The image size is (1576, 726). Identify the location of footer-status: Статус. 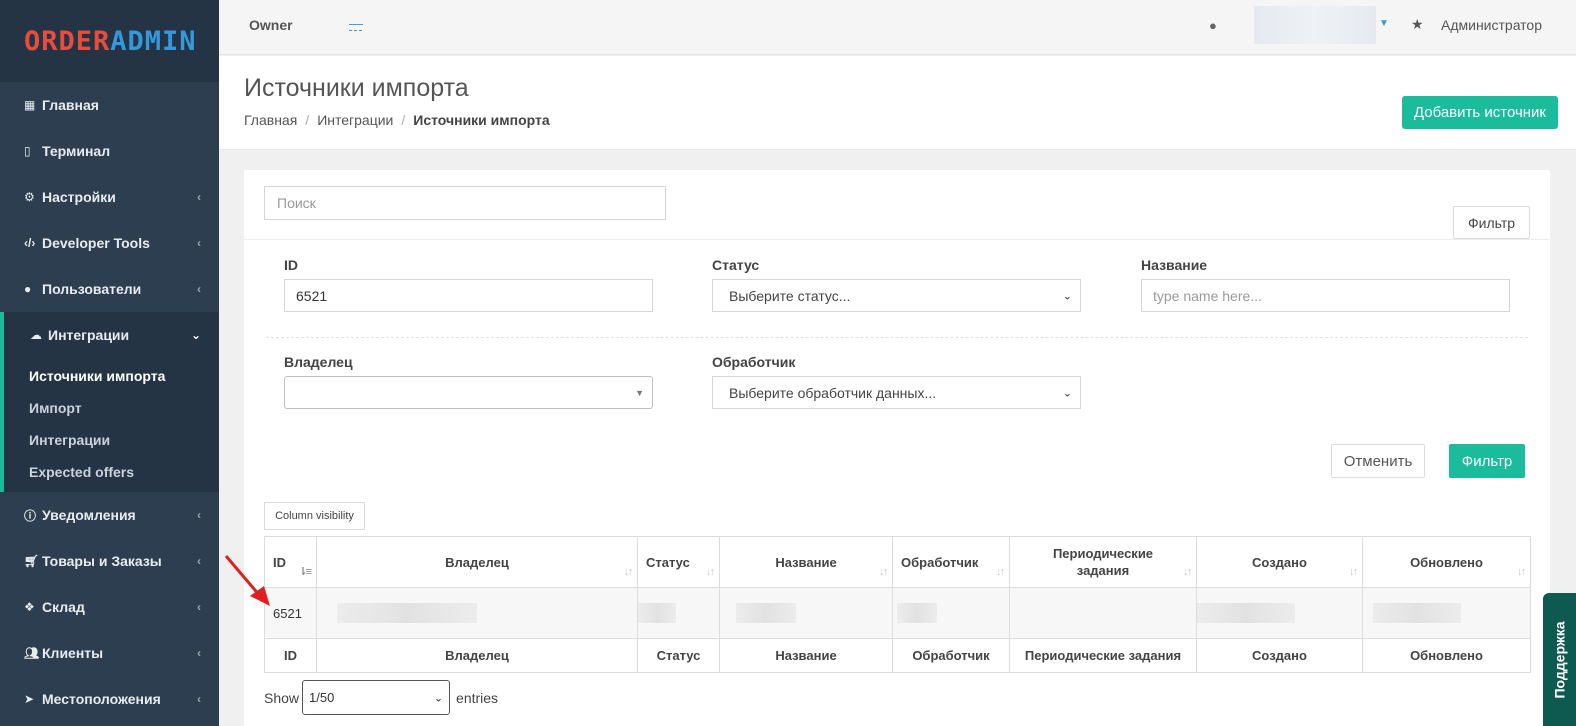
(678, 655).